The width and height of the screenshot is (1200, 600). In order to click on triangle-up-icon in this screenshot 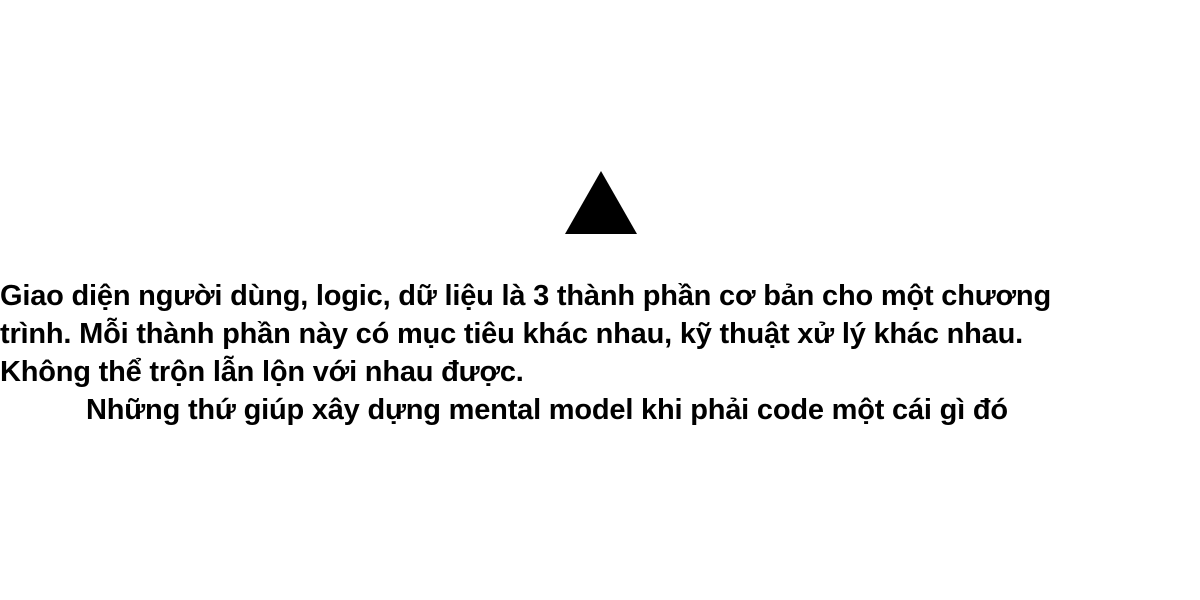, I will do `click(601, 202)`.